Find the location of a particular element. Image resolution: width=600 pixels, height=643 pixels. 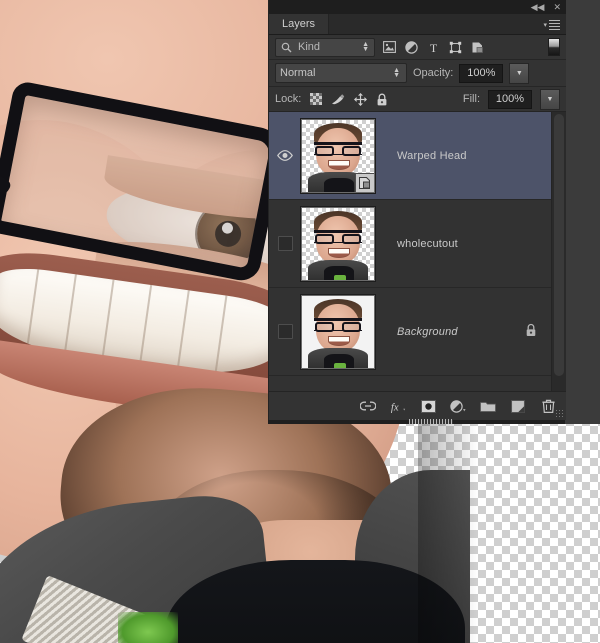

tab-layers: Layers is located at coordinates (299, 24).